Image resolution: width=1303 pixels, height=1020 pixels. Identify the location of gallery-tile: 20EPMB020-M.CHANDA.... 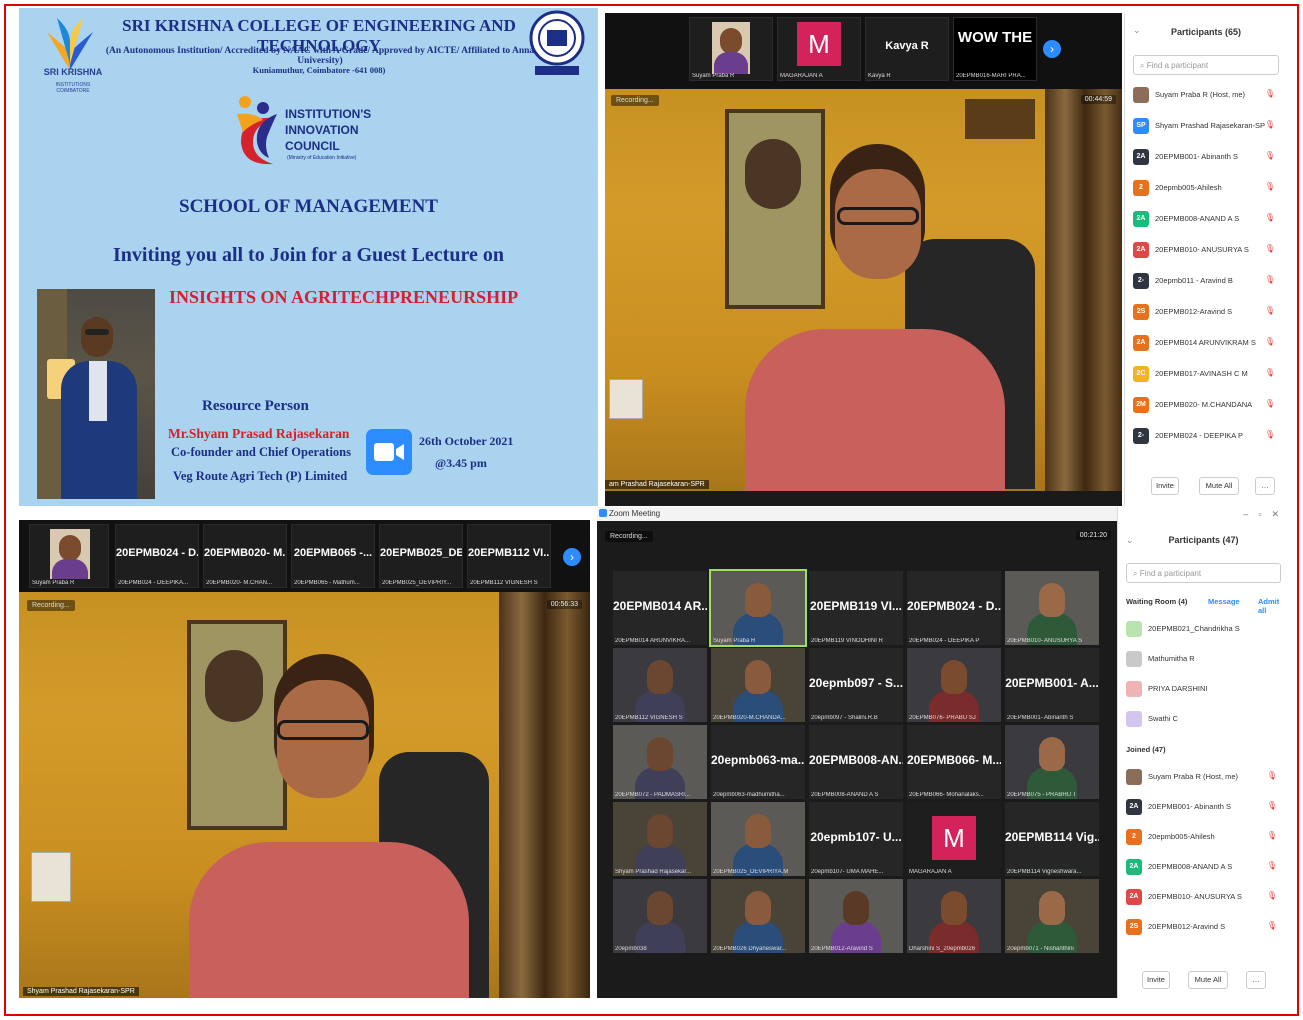
(758, 685).